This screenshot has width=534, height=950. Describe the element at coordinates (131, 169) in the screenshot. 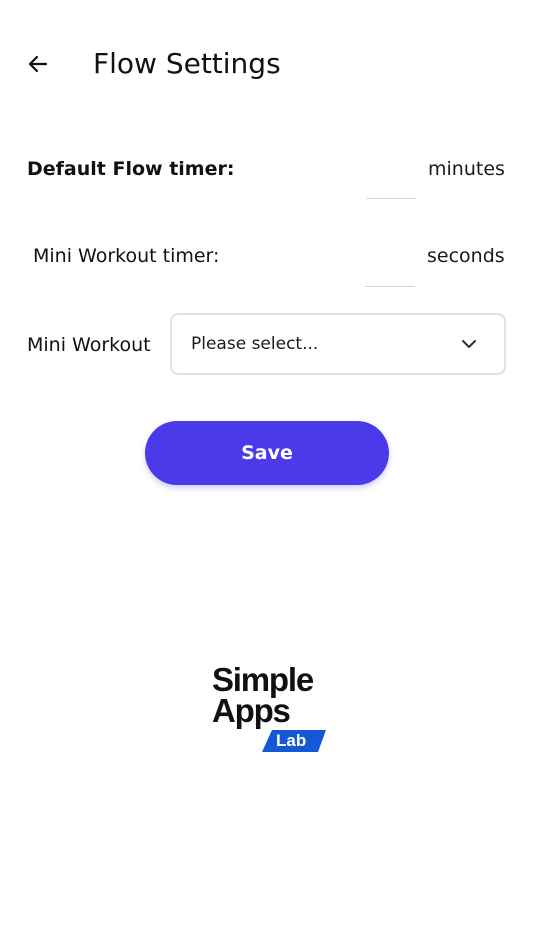

I see `flow-timer-label: Default Flow timer:` at that location.